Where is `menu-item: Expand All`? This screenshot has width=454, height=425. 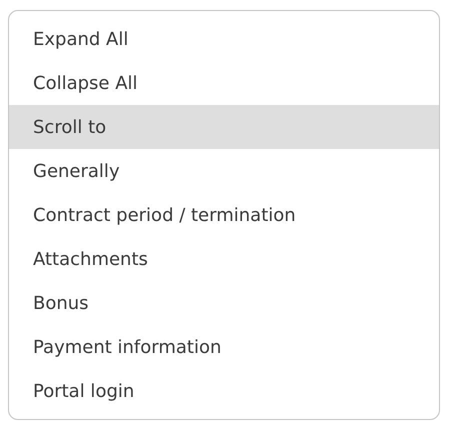 menu-item: Expand All is located at coordinates (224, 39).